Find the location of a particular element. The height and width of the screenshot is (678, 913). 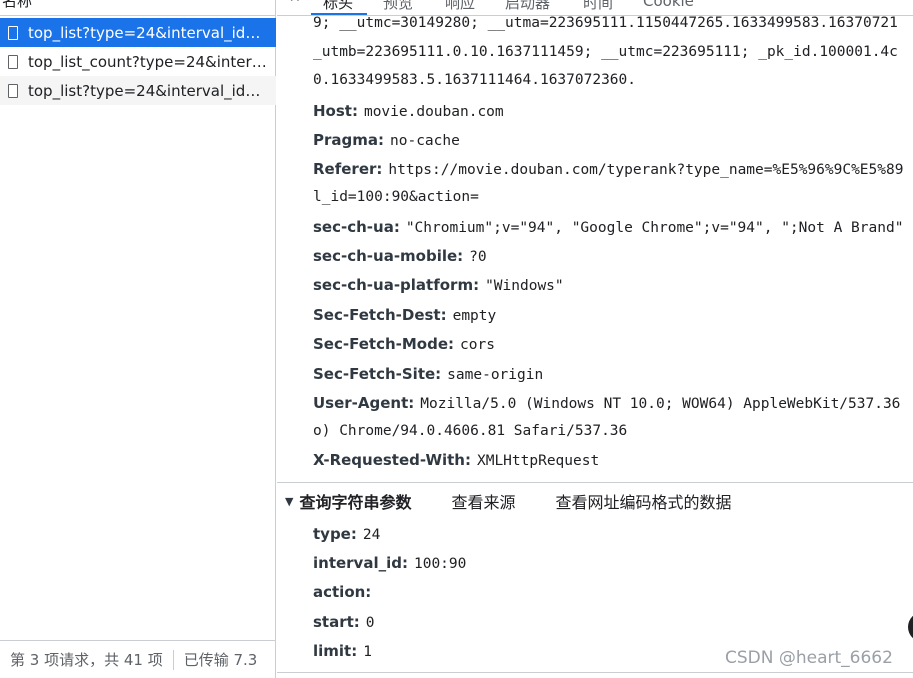

query-param: interval_id: 100:90 is located at coordinates (389, 563).